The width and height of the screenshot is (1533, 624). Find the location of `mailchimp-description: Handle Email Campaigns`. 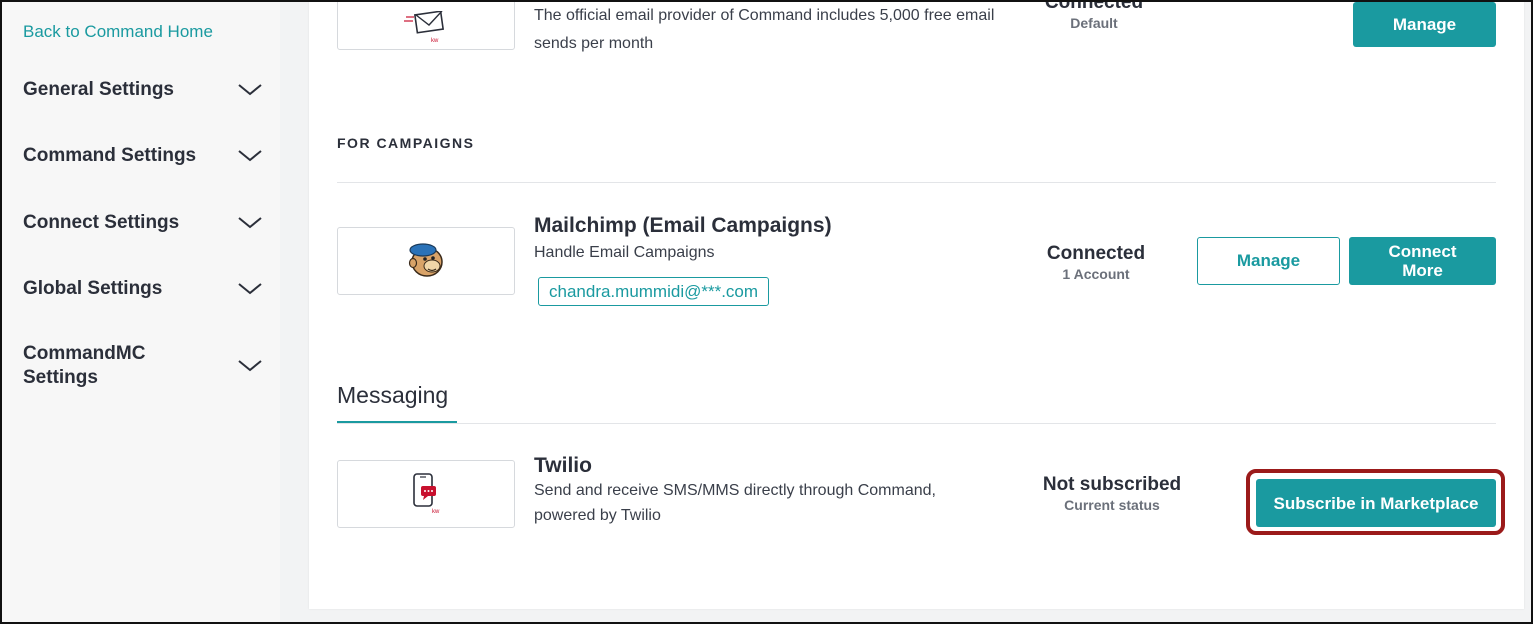

mailchimp-description: Handle Email Campaigns is located at coordinates (624, 252).